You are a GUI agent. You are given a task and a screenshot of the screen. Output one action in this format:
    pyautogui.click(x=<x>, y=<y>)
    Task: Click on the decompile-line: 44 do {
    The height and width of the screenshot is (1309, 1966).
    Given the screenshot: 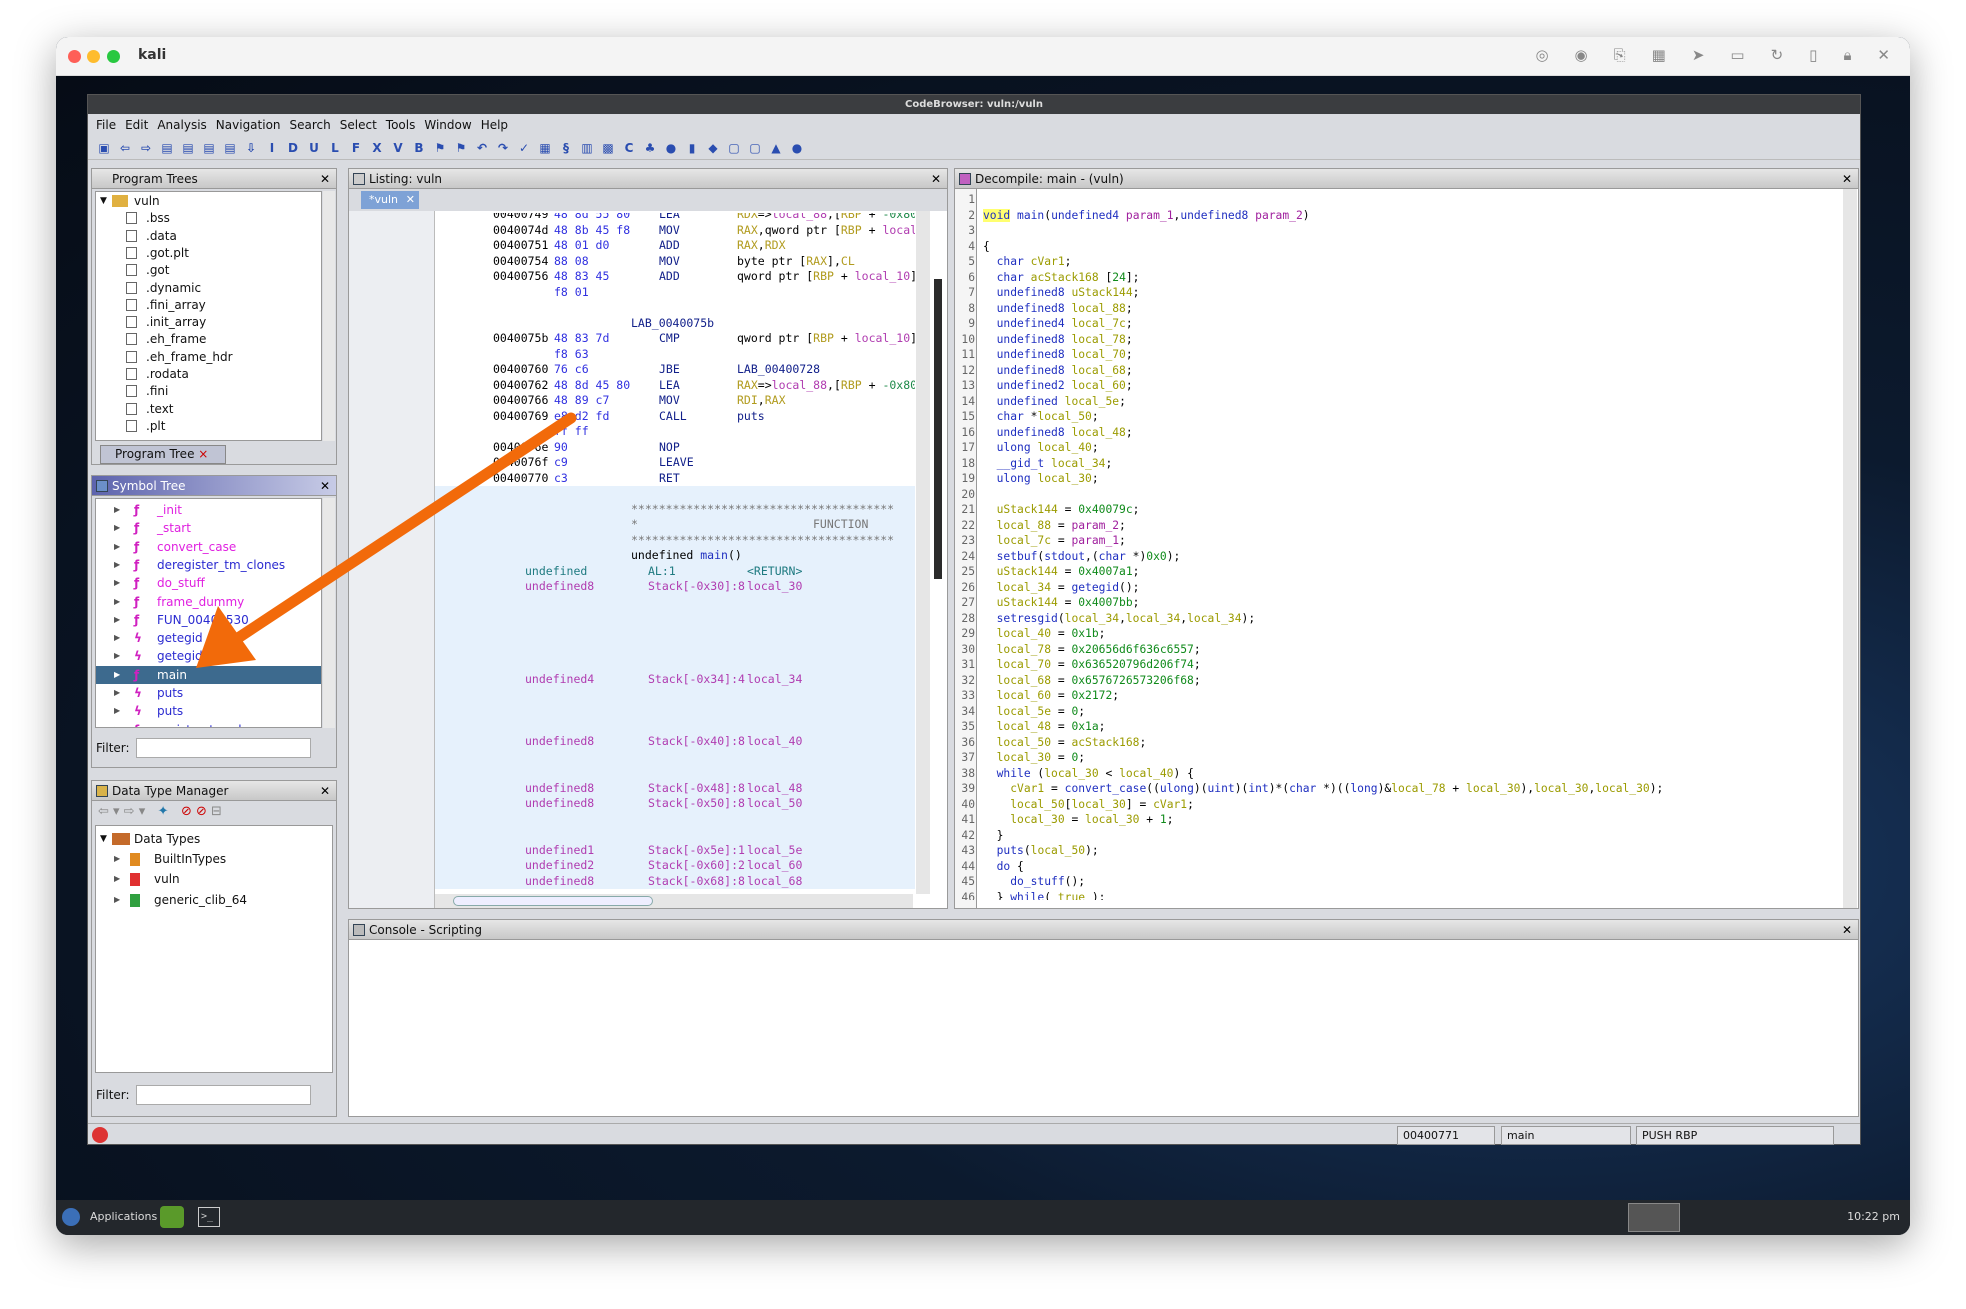 What is the action you would take?
    pyautogui.click(x=1398, y=867)
    